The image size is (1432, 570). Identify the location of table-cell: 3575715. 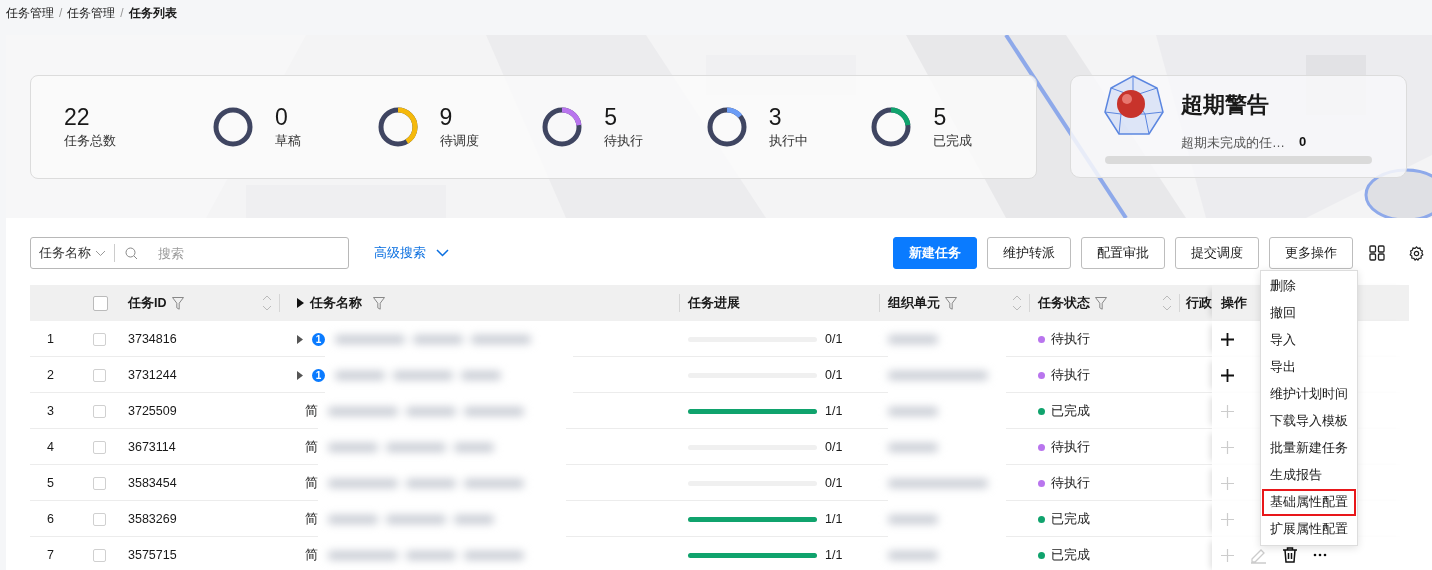
(152, 555).